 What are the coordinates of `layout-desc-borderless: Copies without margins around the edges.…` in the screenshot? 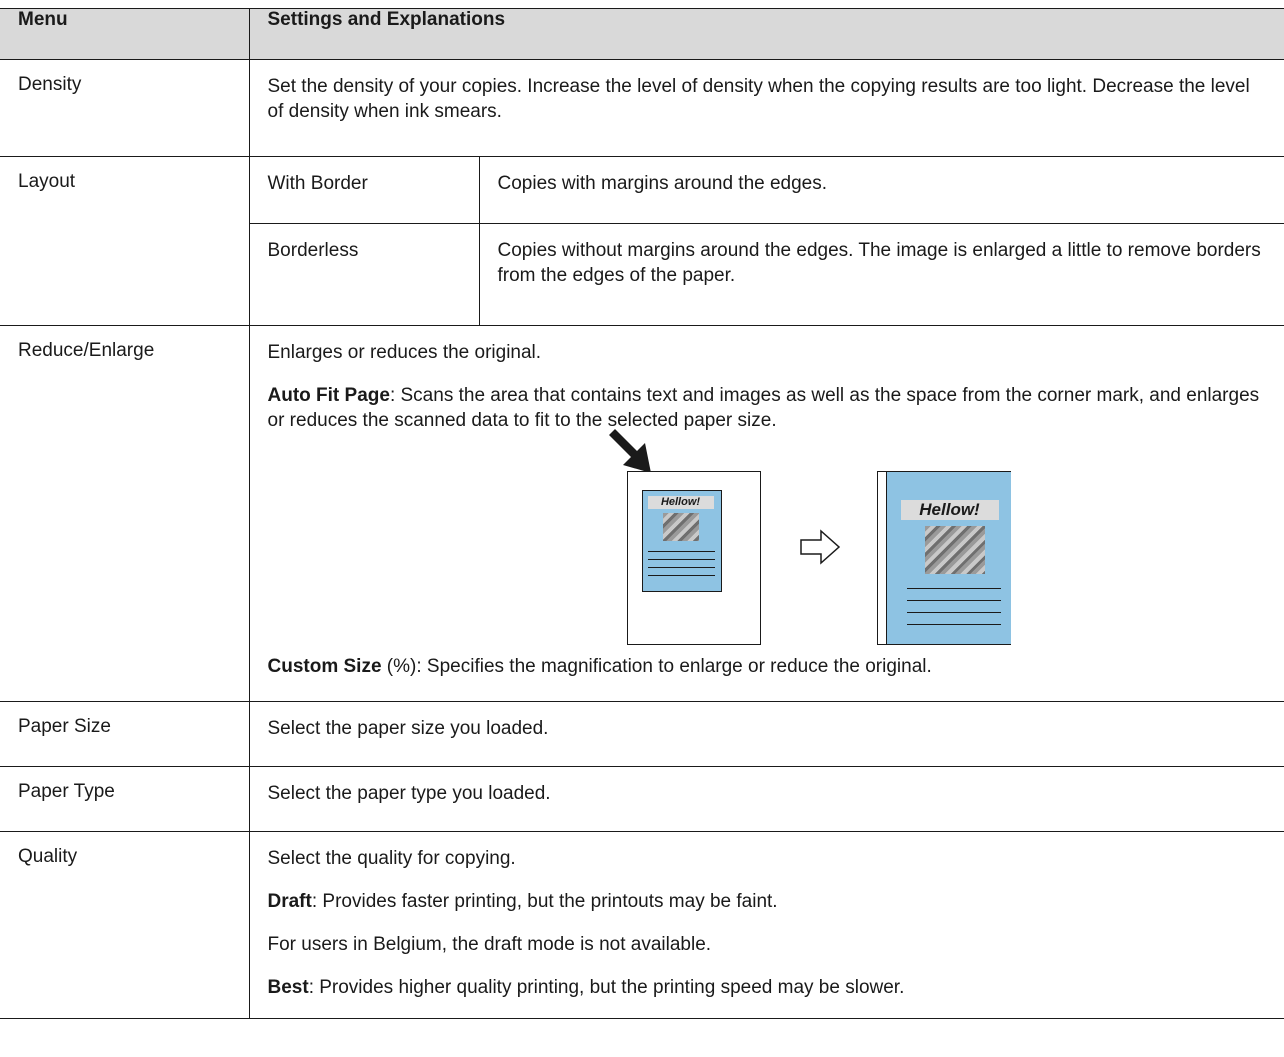 It's located at (881, 274).